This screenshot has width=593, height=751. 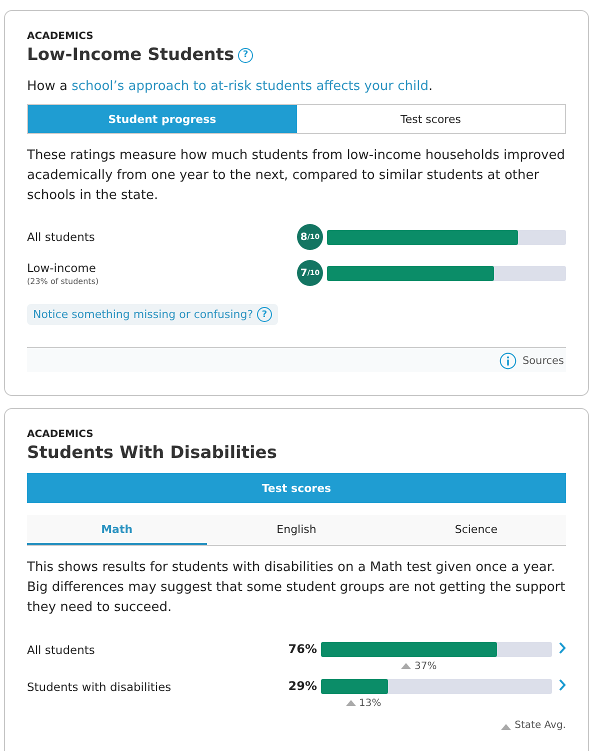 What do you see at coordinates (370, 703) in the screenshot?
I see `state-average-value: 13%` at bounding box center [370, 703].